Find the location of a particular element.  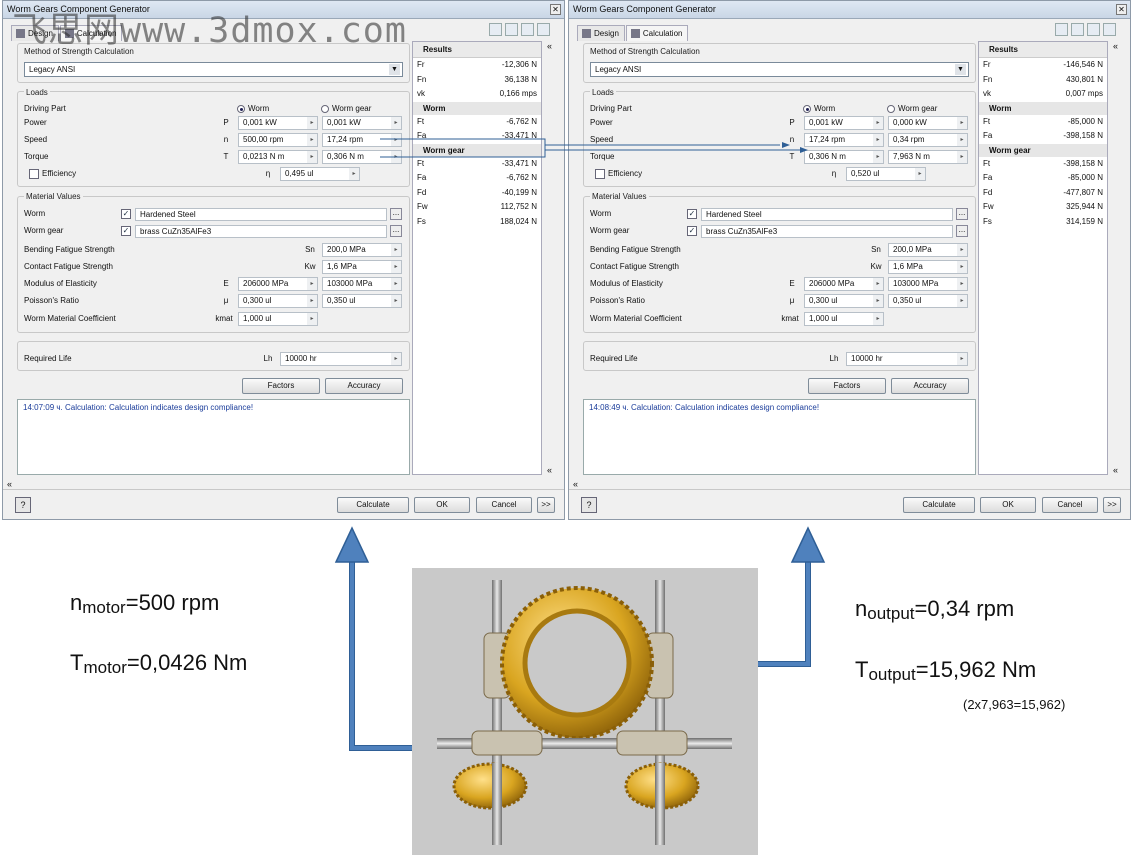

t-output-subscript: output is located at coordinates (892, 674).